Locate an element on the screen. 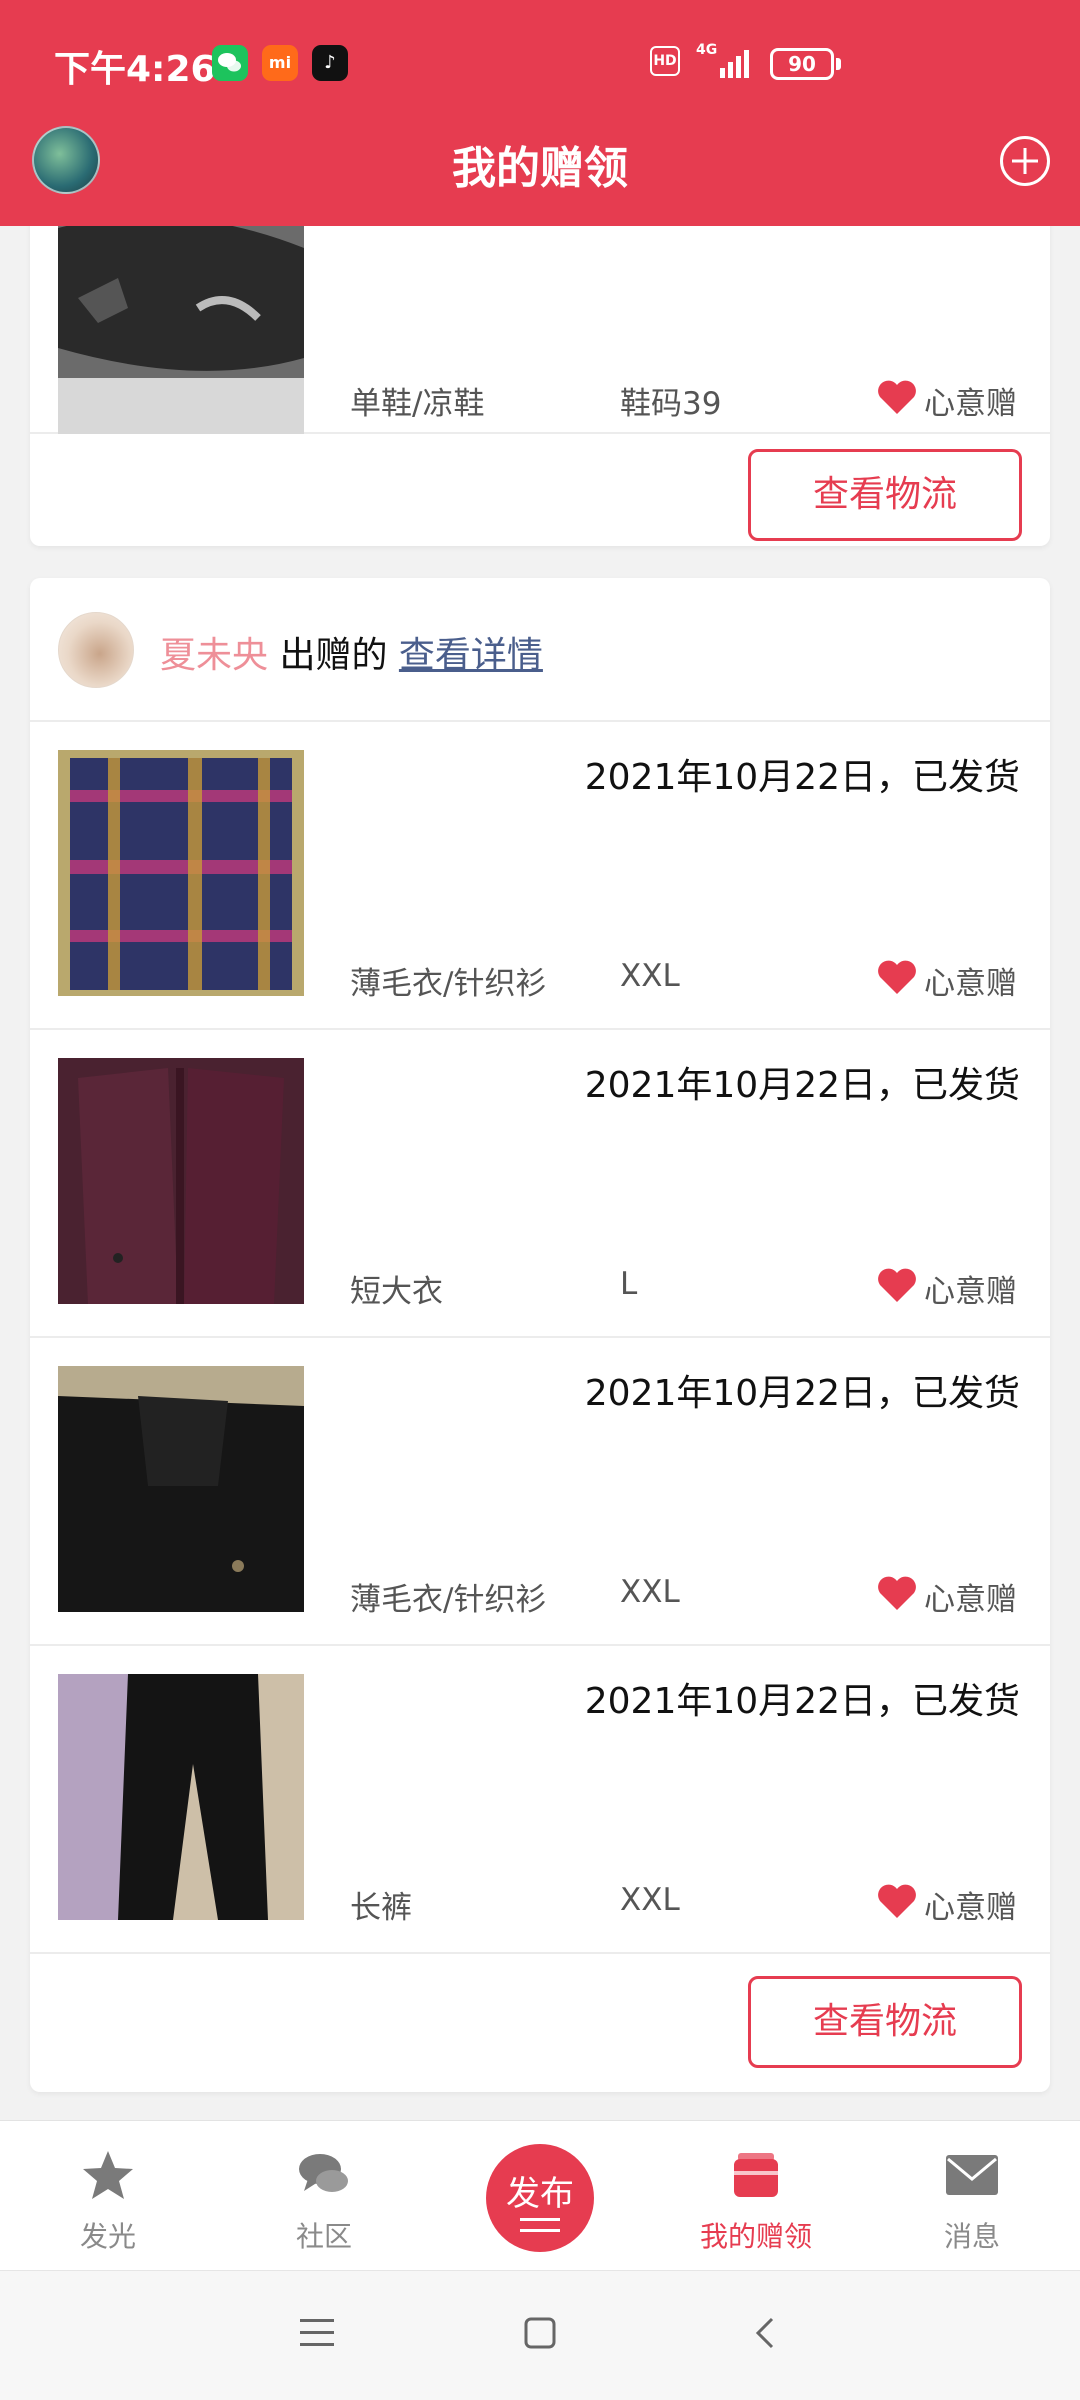 This screenshot has width=1080, height=2400. nav-item-my-donations: 我的赠领 is located at coordinates (756, 2196).